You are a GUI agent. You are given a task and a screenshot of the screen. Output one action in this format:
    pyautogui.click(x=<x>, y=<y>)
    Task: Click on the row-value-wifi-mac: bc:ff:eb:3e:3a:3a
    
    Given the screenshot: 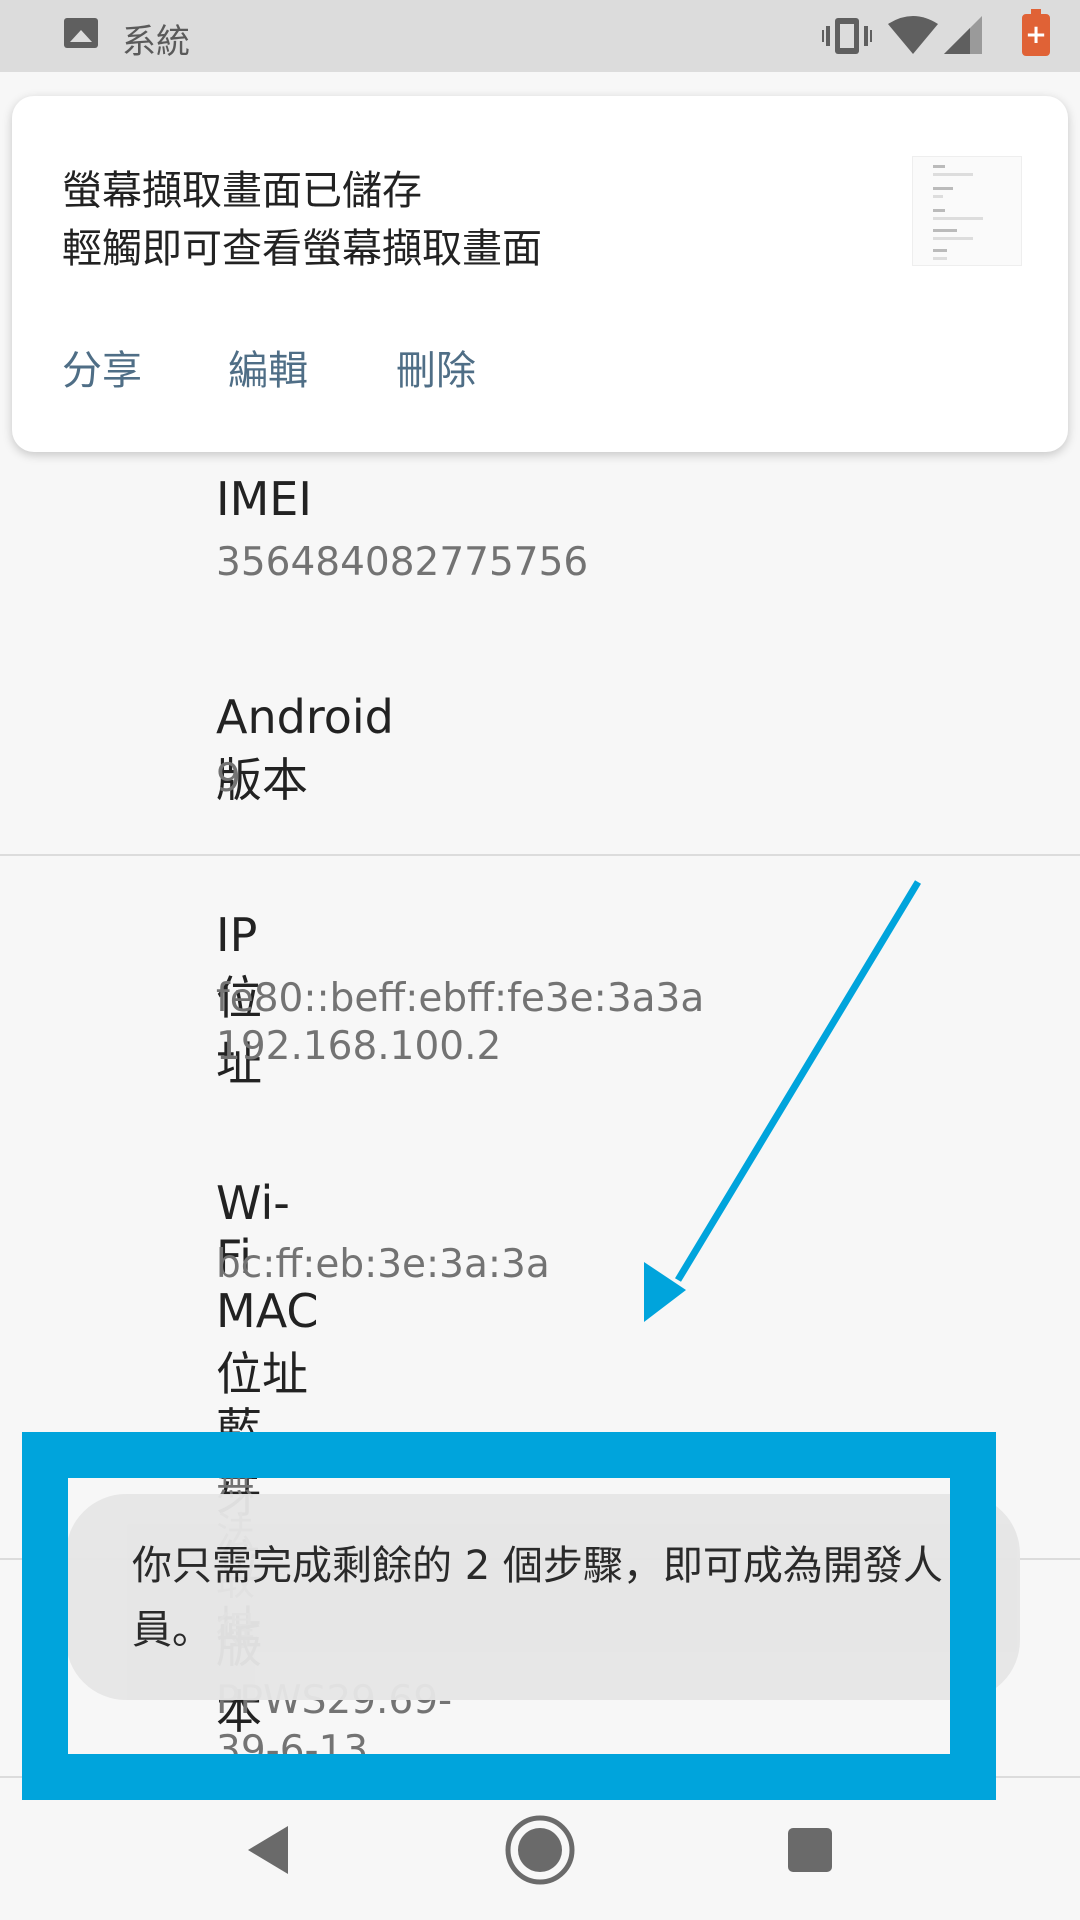 What is the action you would take?
    pyautogui.click(x=383, y=1264)
    